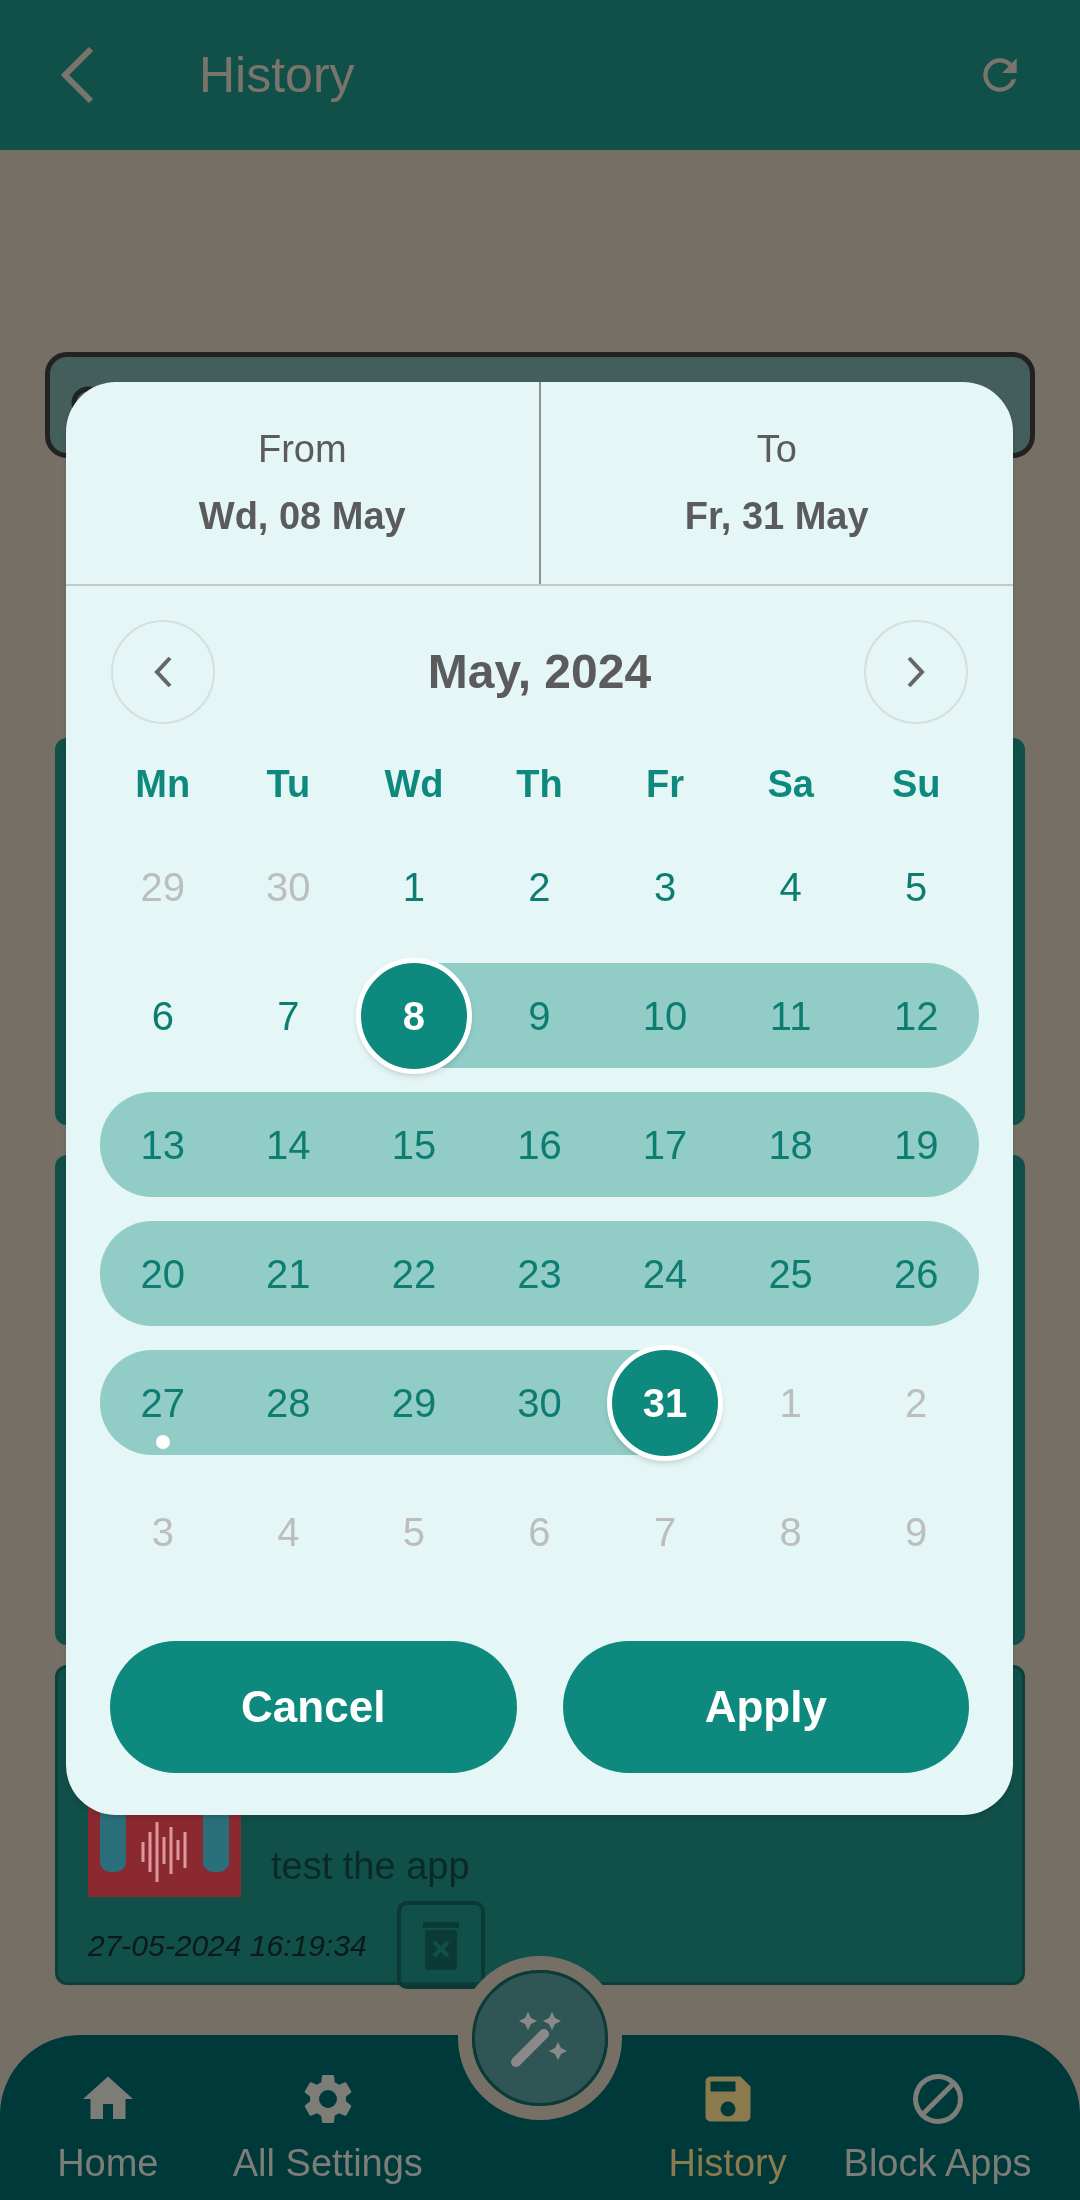 This screenshot has width=1080, height=2200. I want to click on chevron-left-icon, so click(163, 672).